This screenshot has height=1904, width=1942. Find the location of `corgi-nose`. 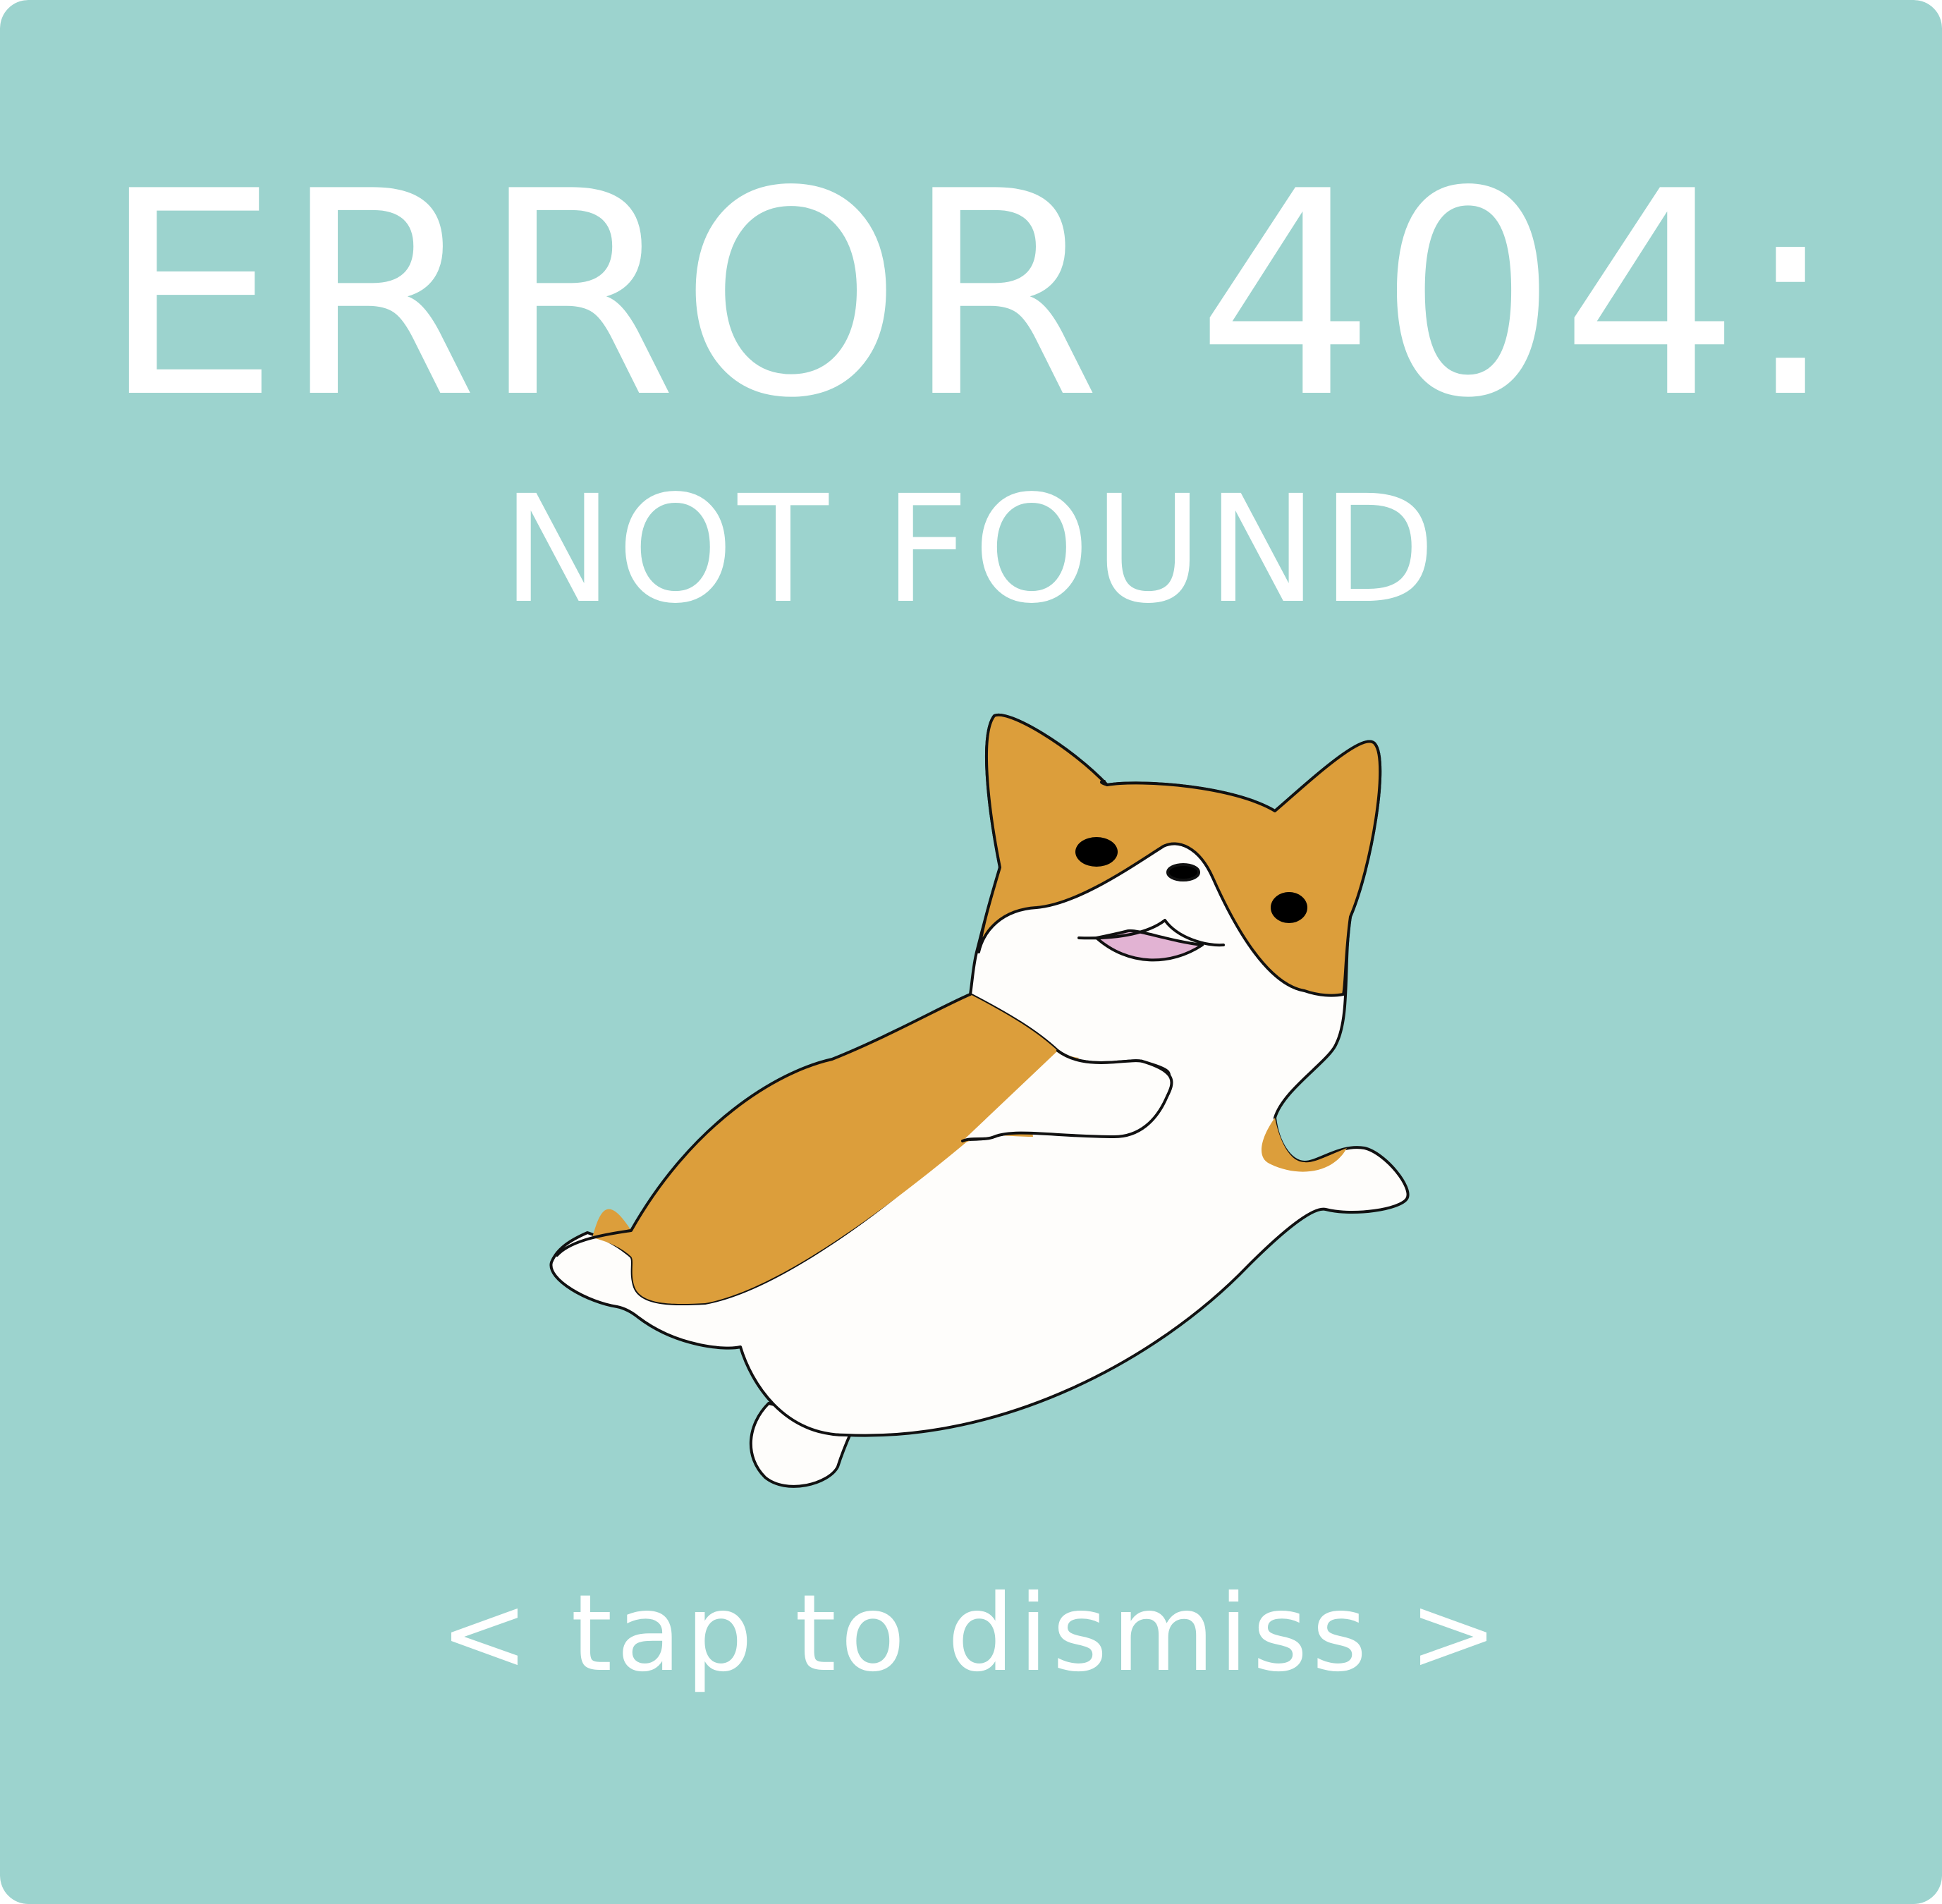

corgi-nose is located at coordinates (1183, 872).